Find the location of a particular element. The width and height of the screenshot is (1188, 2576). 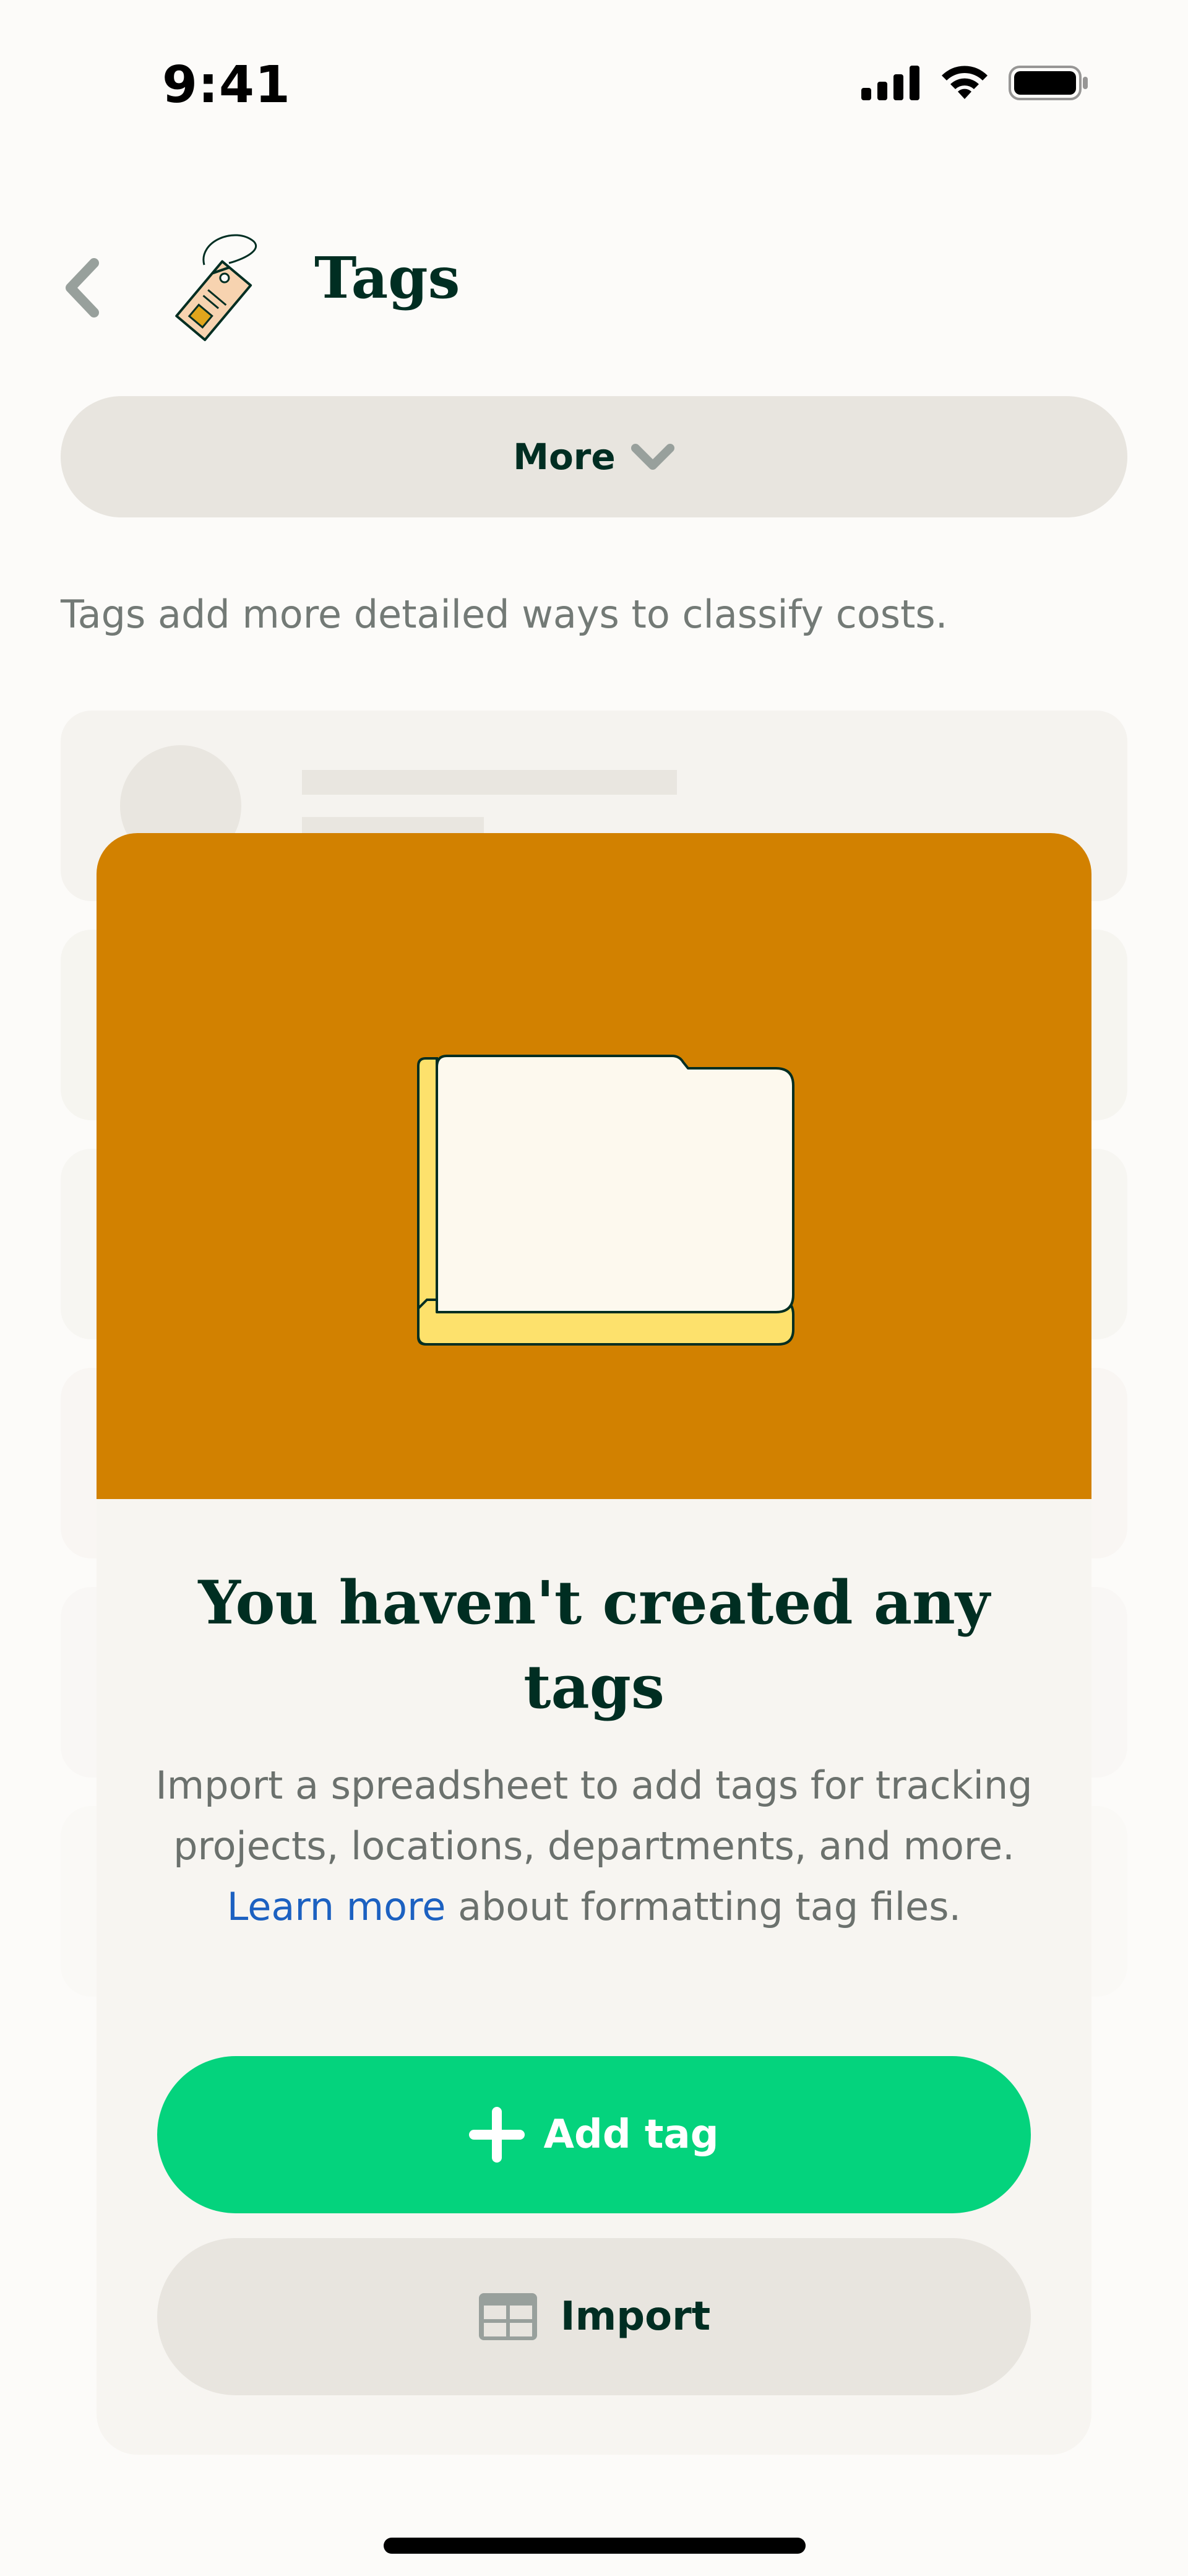

empty-state-heading: You haven't created any tags is located at coordinates (594, 1645).